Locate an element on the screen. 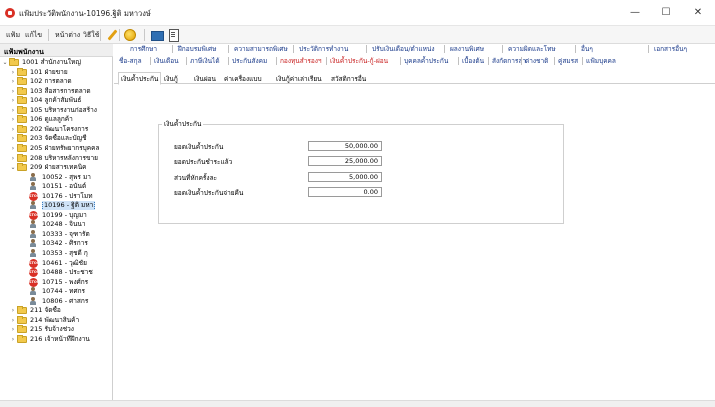  tree-node: 10196 - ฐิติ มหา is located at coordinates (56, 206).